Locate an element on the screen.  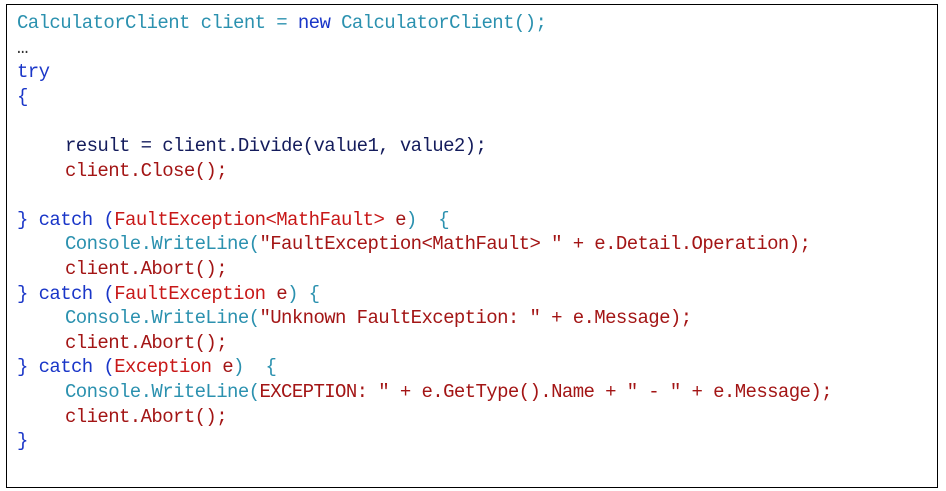
code-token: CalculatorClient client = is located at coordinates (157, 23).